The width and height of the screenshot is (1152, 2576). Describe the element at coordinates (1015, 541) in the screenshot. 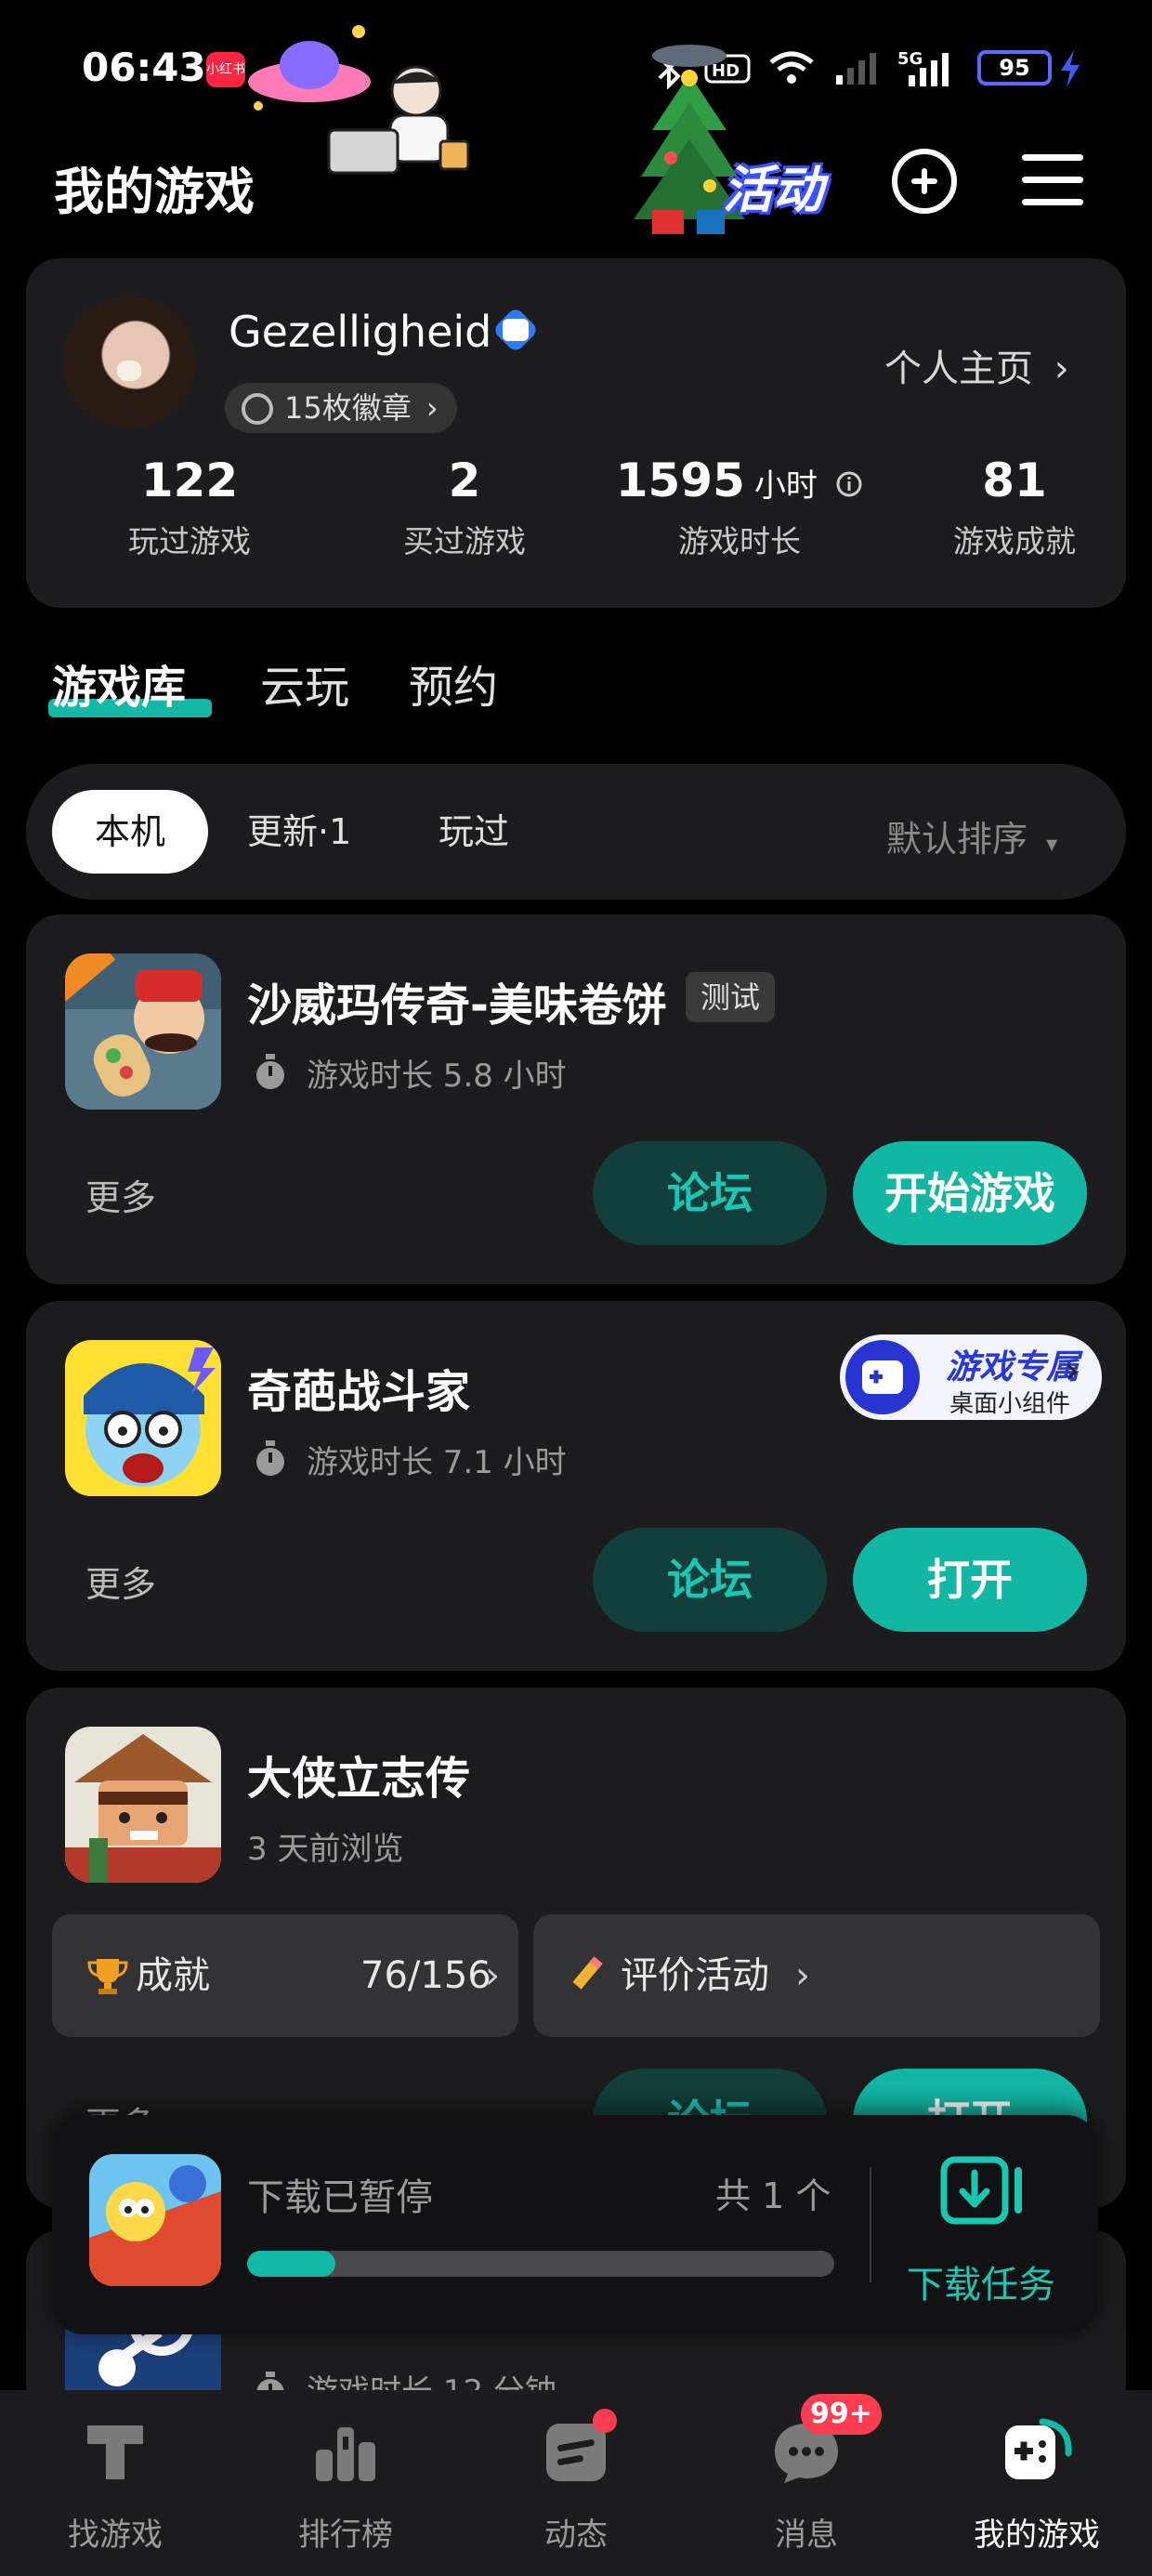

I see `stat-label: 游戏成就` at that location.